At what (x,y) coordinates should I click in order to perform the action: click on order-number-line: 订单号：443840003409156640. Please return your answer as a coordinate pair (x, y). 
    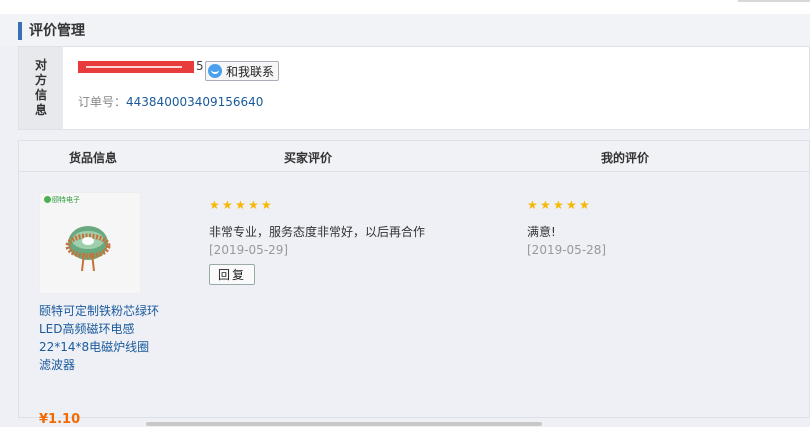
    Looking at the image, I should click on (170, 101).